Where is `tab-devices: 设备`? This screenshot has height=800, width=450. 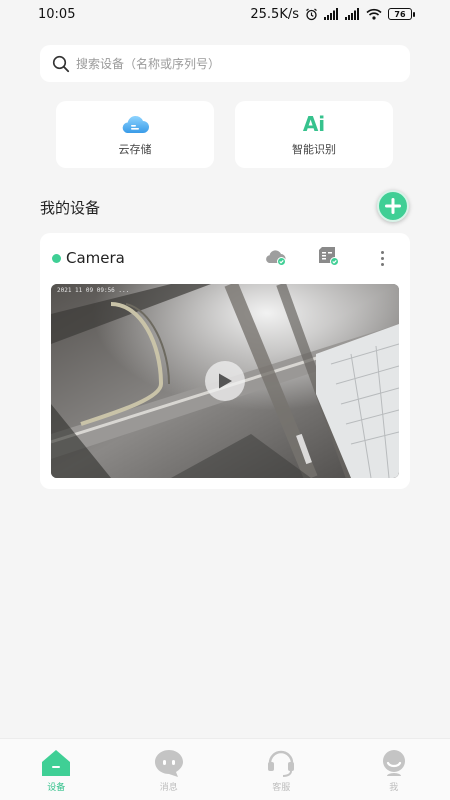
tab-devices: 设备 is located at coordinates (56, 769).